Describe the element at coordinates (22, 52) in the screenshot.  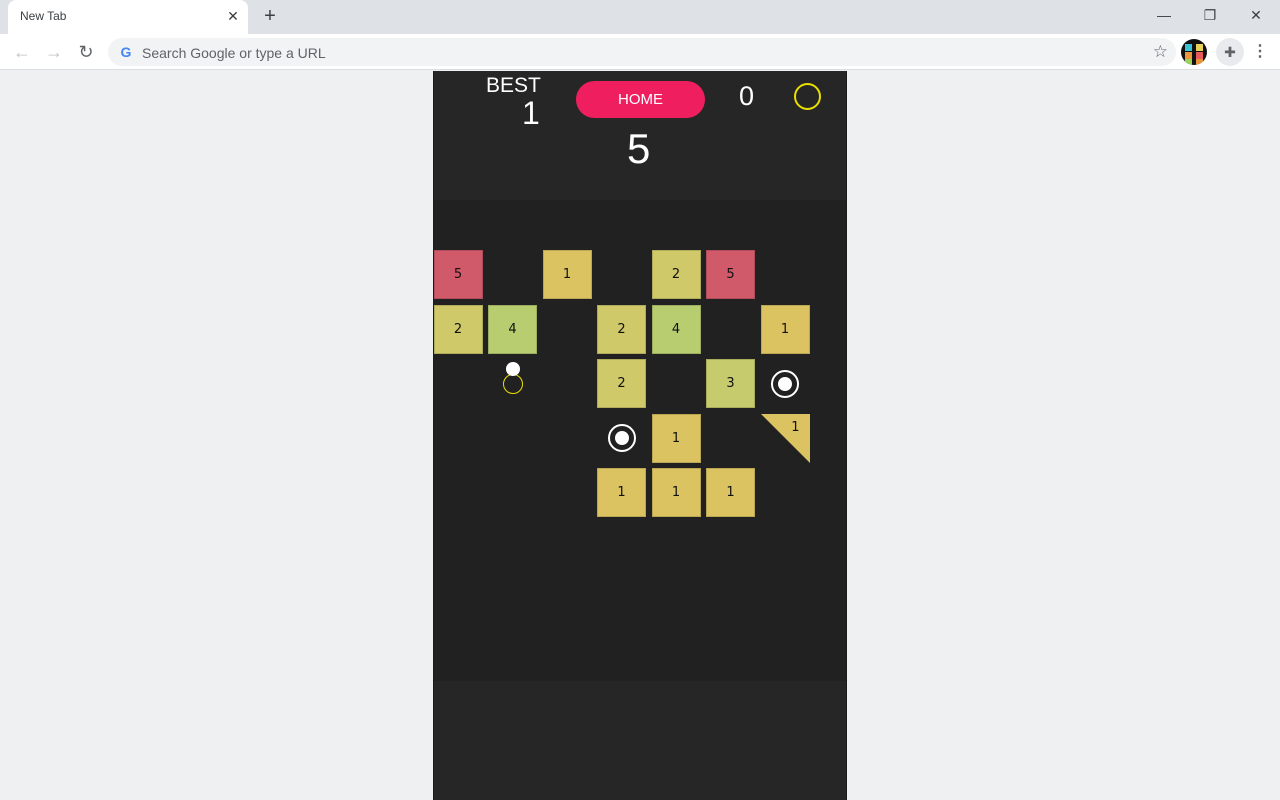
I see `back-arrow-icon: ←` at that location.